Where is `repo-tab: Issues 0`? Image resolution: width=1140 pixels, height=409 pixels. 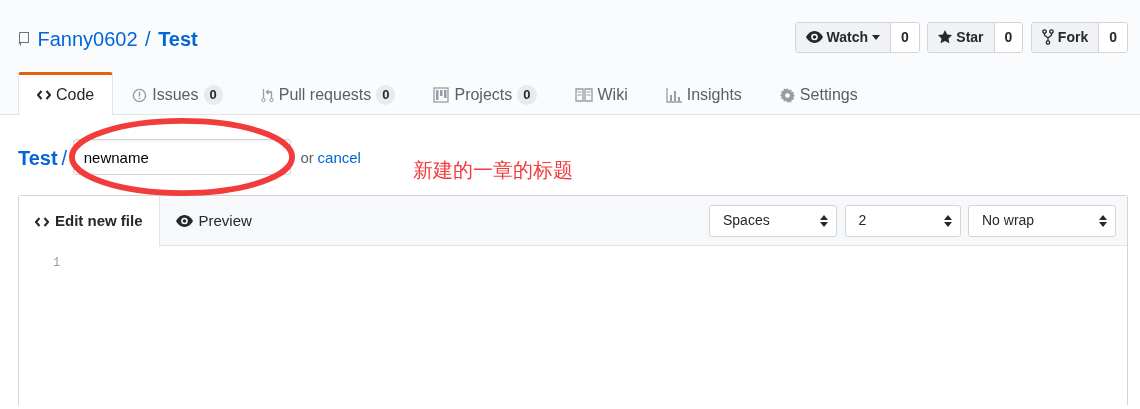
repo-tab: Issues 0 is located at coordinates (177, 93).